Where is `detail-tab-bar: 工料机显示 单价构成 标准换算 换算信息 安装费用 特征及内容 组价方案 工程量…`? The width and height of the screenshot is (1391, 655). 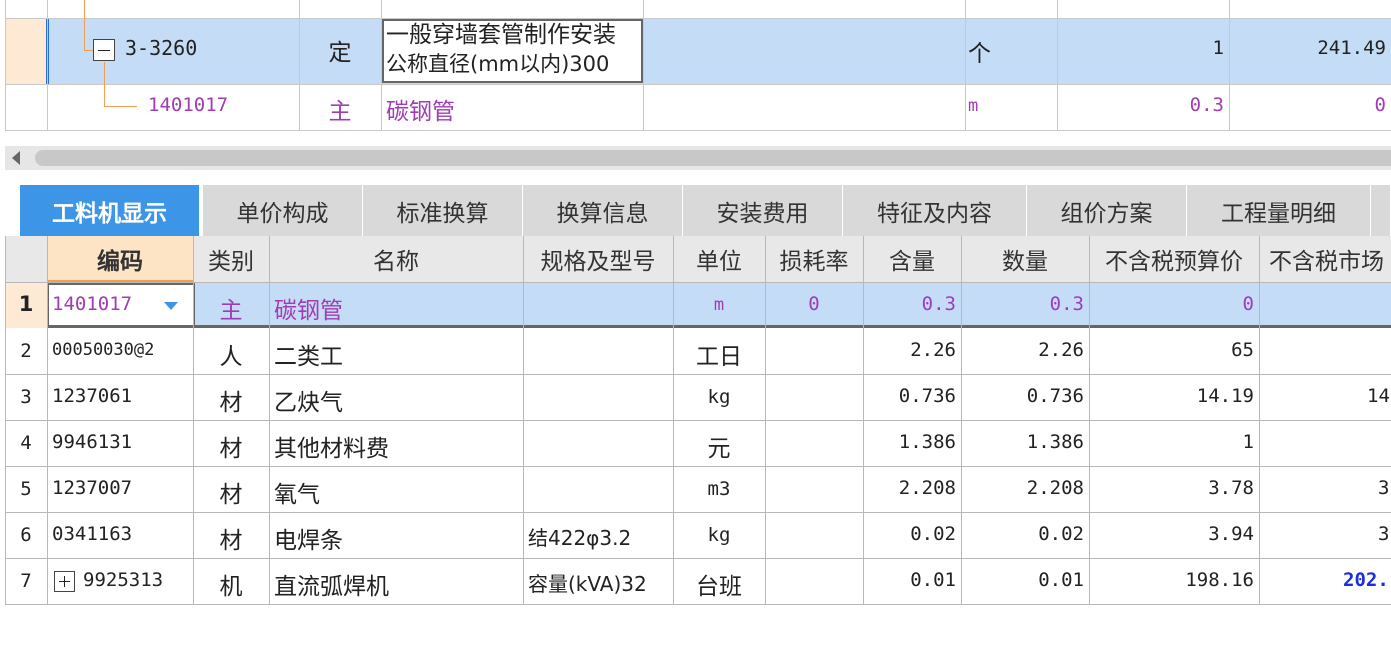
detail-tab-bar: 工料机显示 单价构成 标准换算 换算信息 安装费用 特征及内容 组价方案 工程量… is located at coordinates (698, 210).